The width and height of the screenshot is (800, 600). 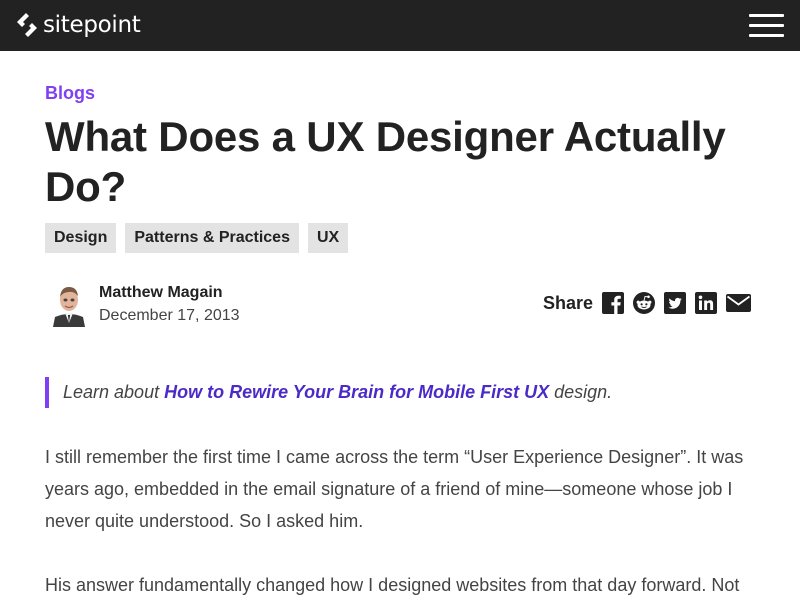 I want to click on callout-outro: design., so click(x=583, y=392).